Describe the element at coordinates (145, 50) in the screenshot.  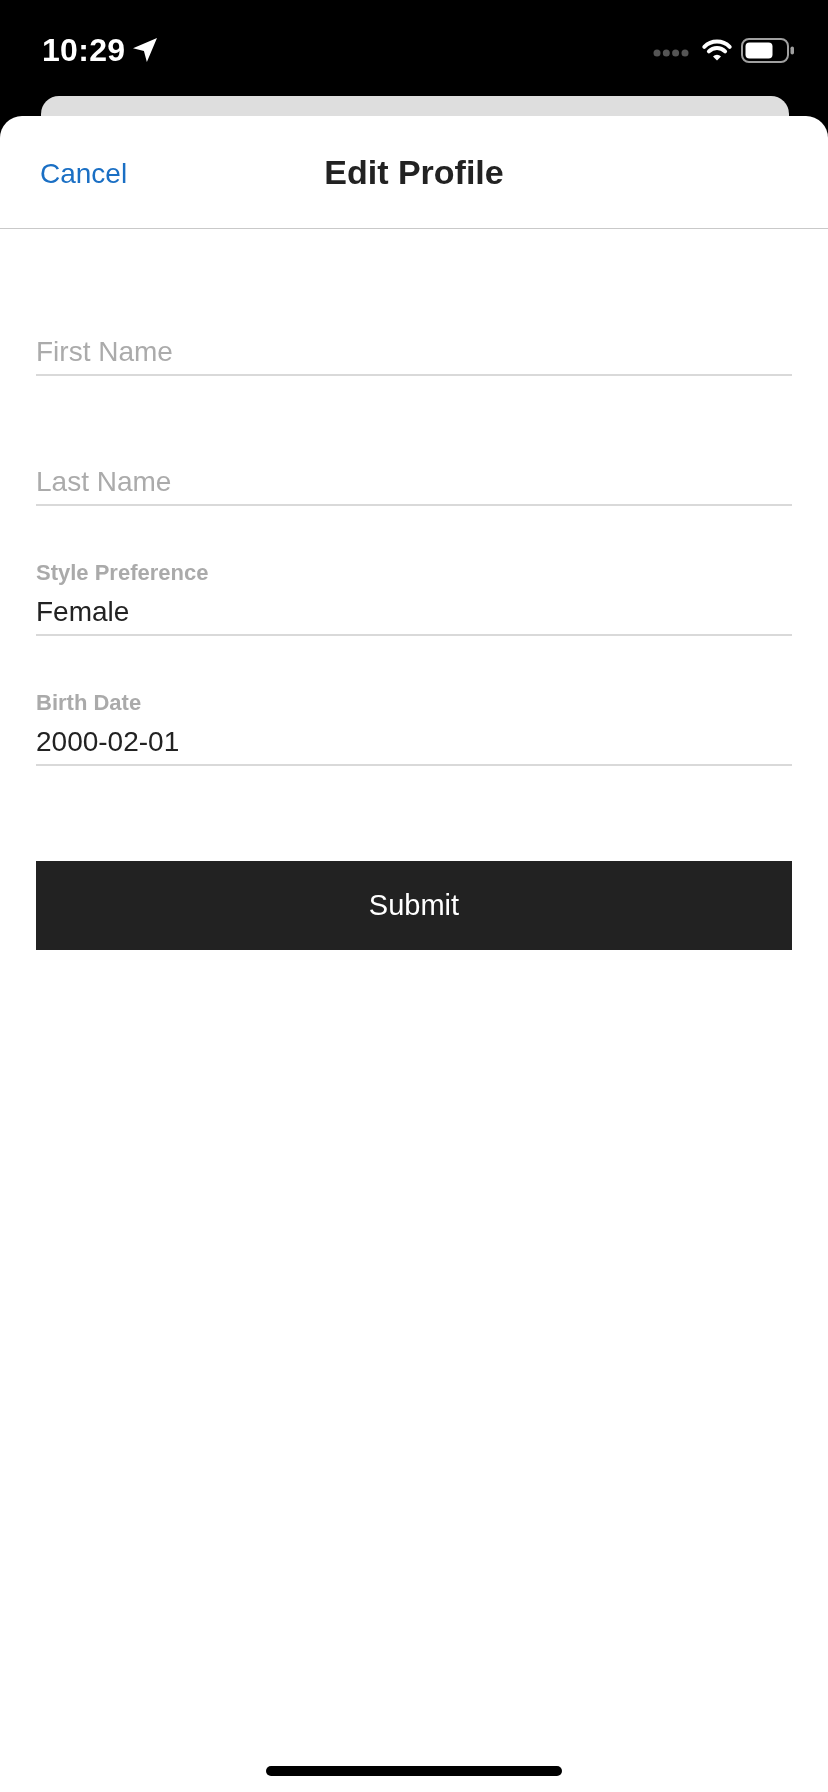
I see `navigation-arrow-icon` at that location.